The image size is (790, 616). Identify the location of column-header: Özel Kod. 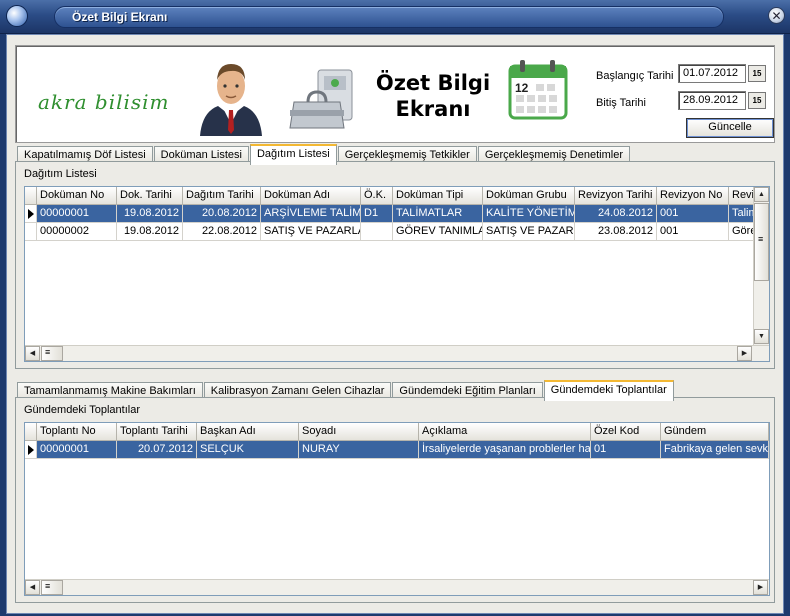
(626, 432).